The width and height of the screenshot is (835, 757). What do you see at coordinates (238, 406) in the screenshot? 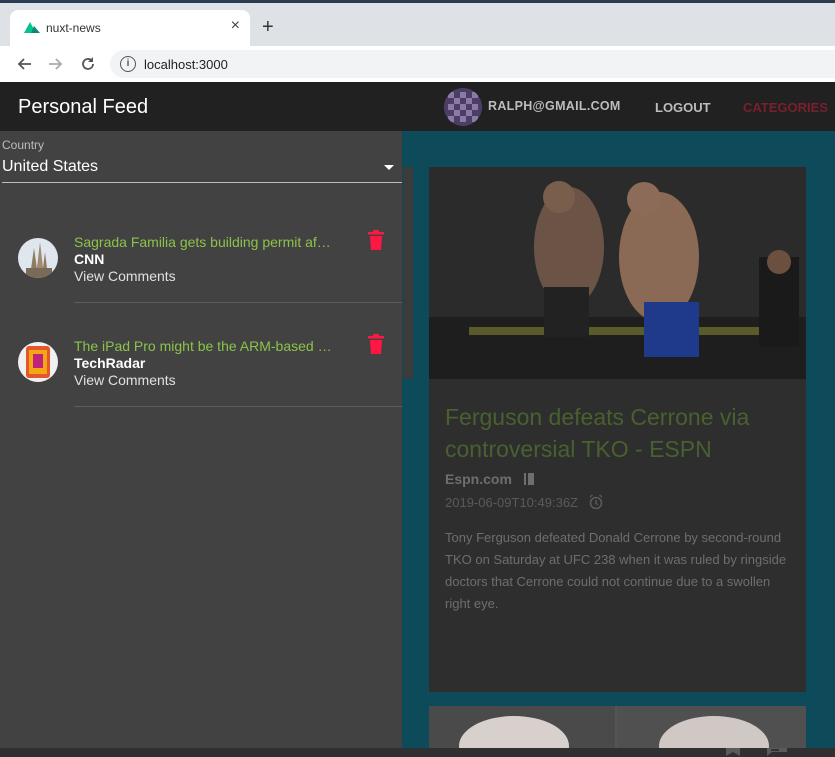
I see `feed-divider` at bounding box center [238, 406].